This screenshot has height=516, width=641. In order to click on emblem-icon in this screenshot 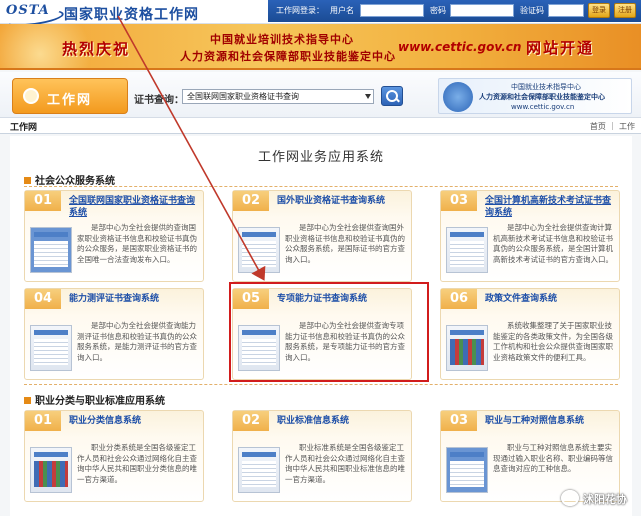, I will do `click(458, 97)`.